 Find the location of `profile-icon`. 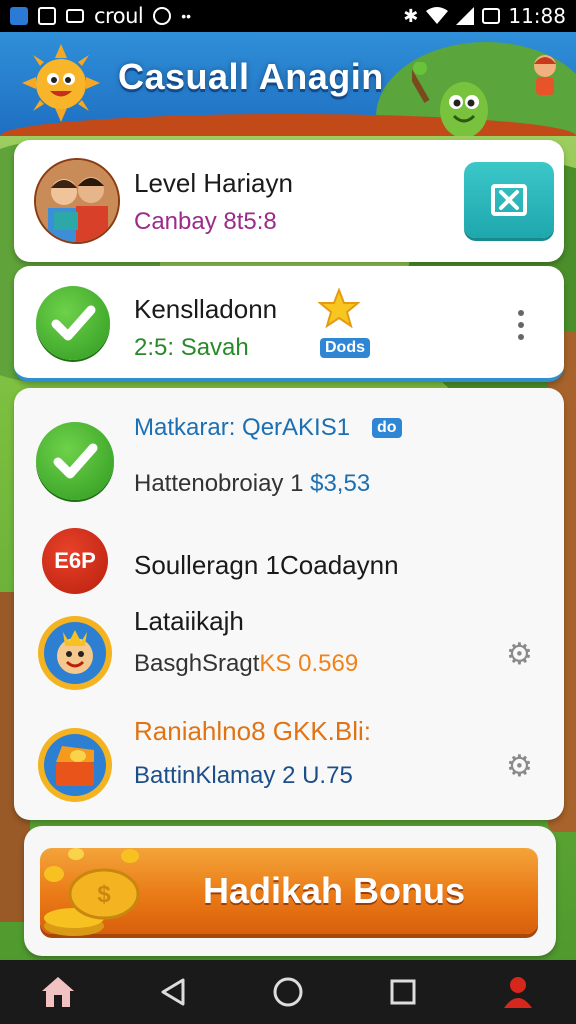

profile-icon is located at coordinates (518, 992).